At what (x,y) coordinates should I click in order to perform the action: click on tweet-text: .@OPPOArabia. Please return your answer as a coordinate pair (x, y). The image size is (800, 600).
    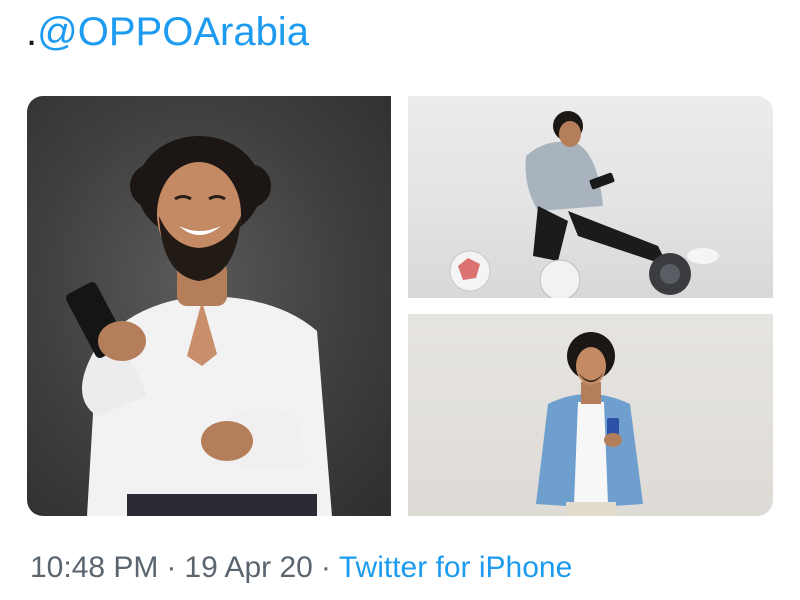
    Looking at the image, I should click on (167, 32).